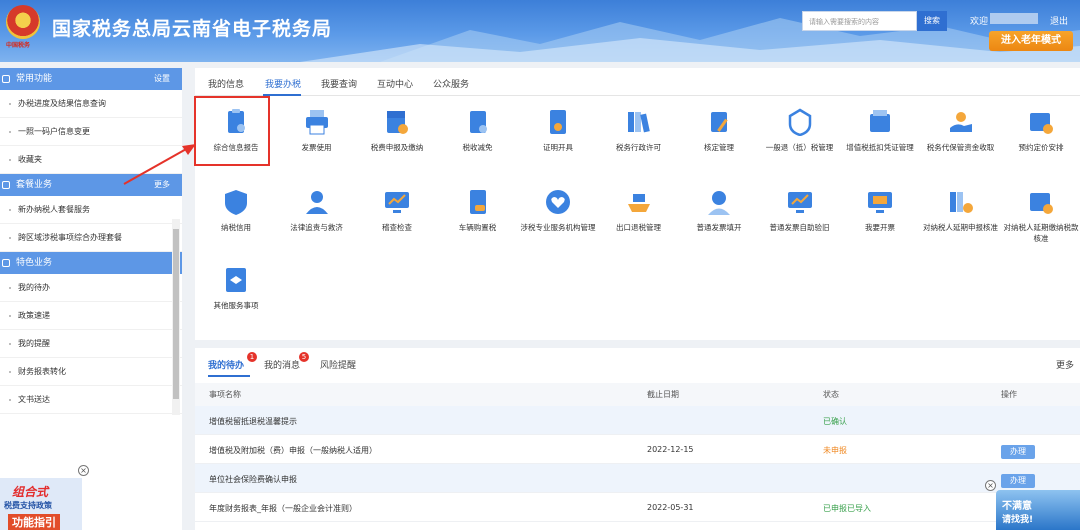 The width and height of the screenshot is (1080, 530). Describe the element at coordinates (236, 227) in the screenshot. I see `service-label: 纳税信用` at that location.